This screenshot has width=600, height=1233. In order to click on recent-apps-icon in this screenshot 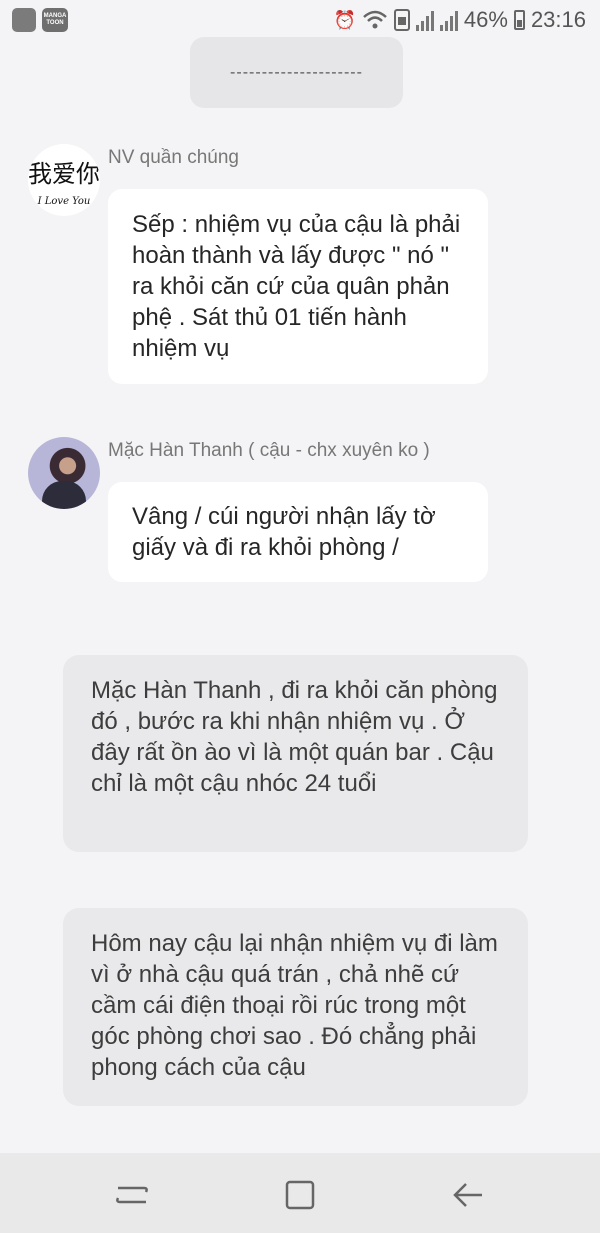, I will do `click(132, 1195)`.